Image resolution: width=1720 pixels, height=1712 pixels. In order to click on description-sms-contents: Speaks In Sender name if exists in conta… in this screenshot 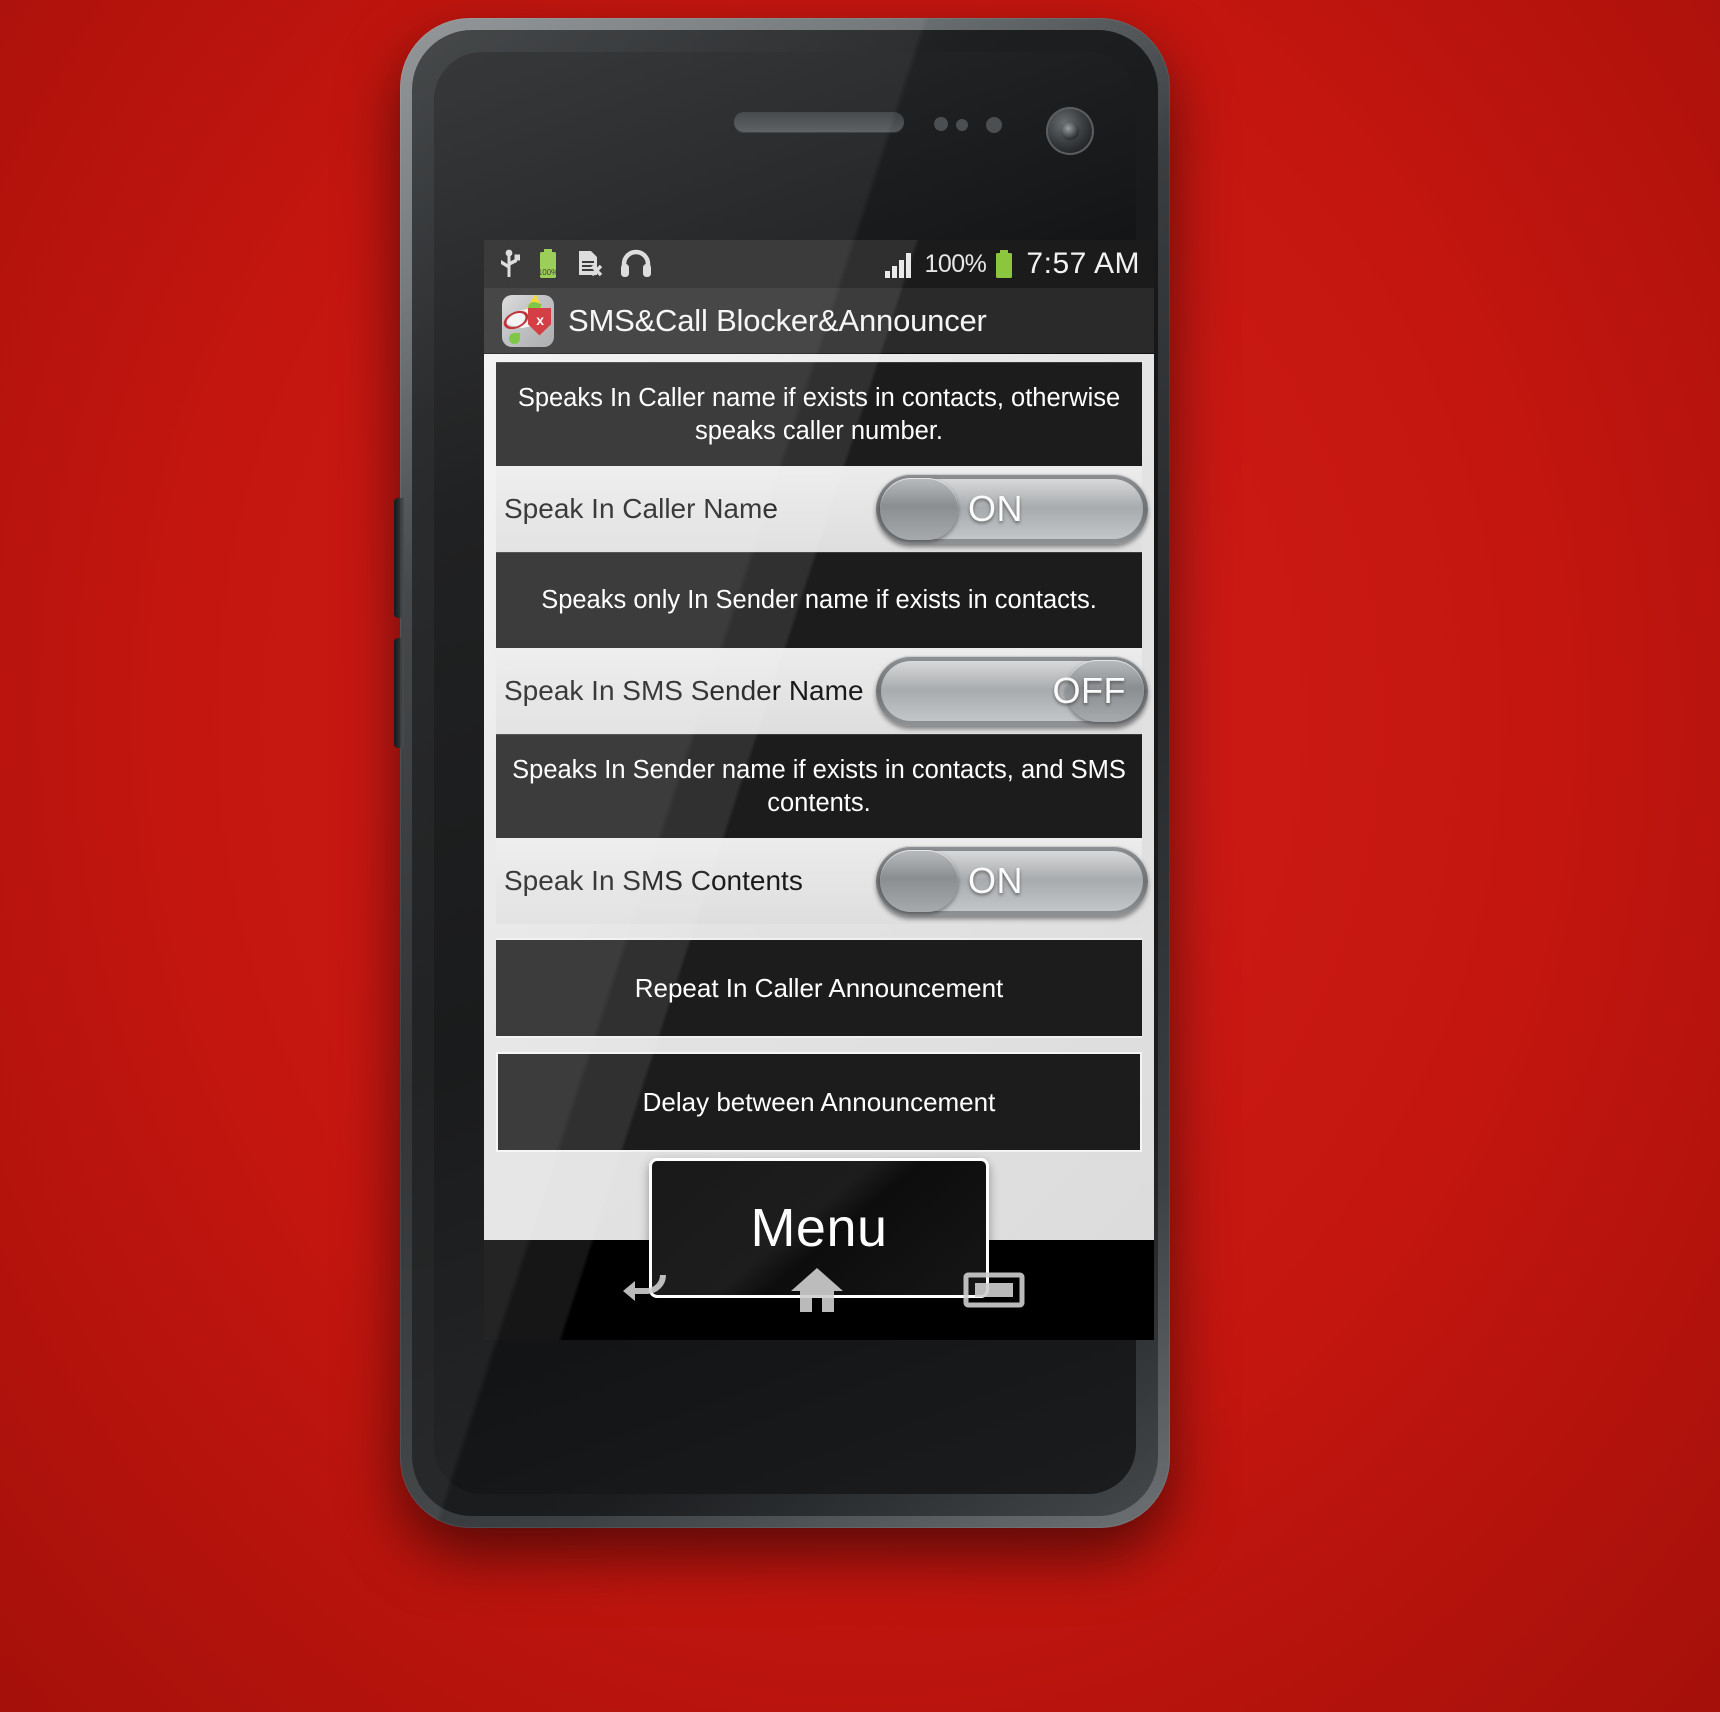, I will do `click(819, 786)`.